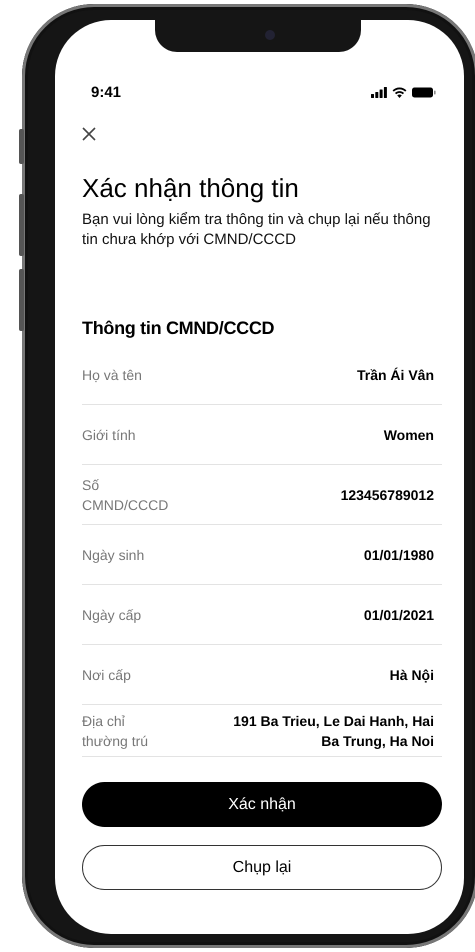  What do you see at coordinates (109, 435) in the screenshot?
I see `field-label: Giới tính` at bounding box center [109, 435].